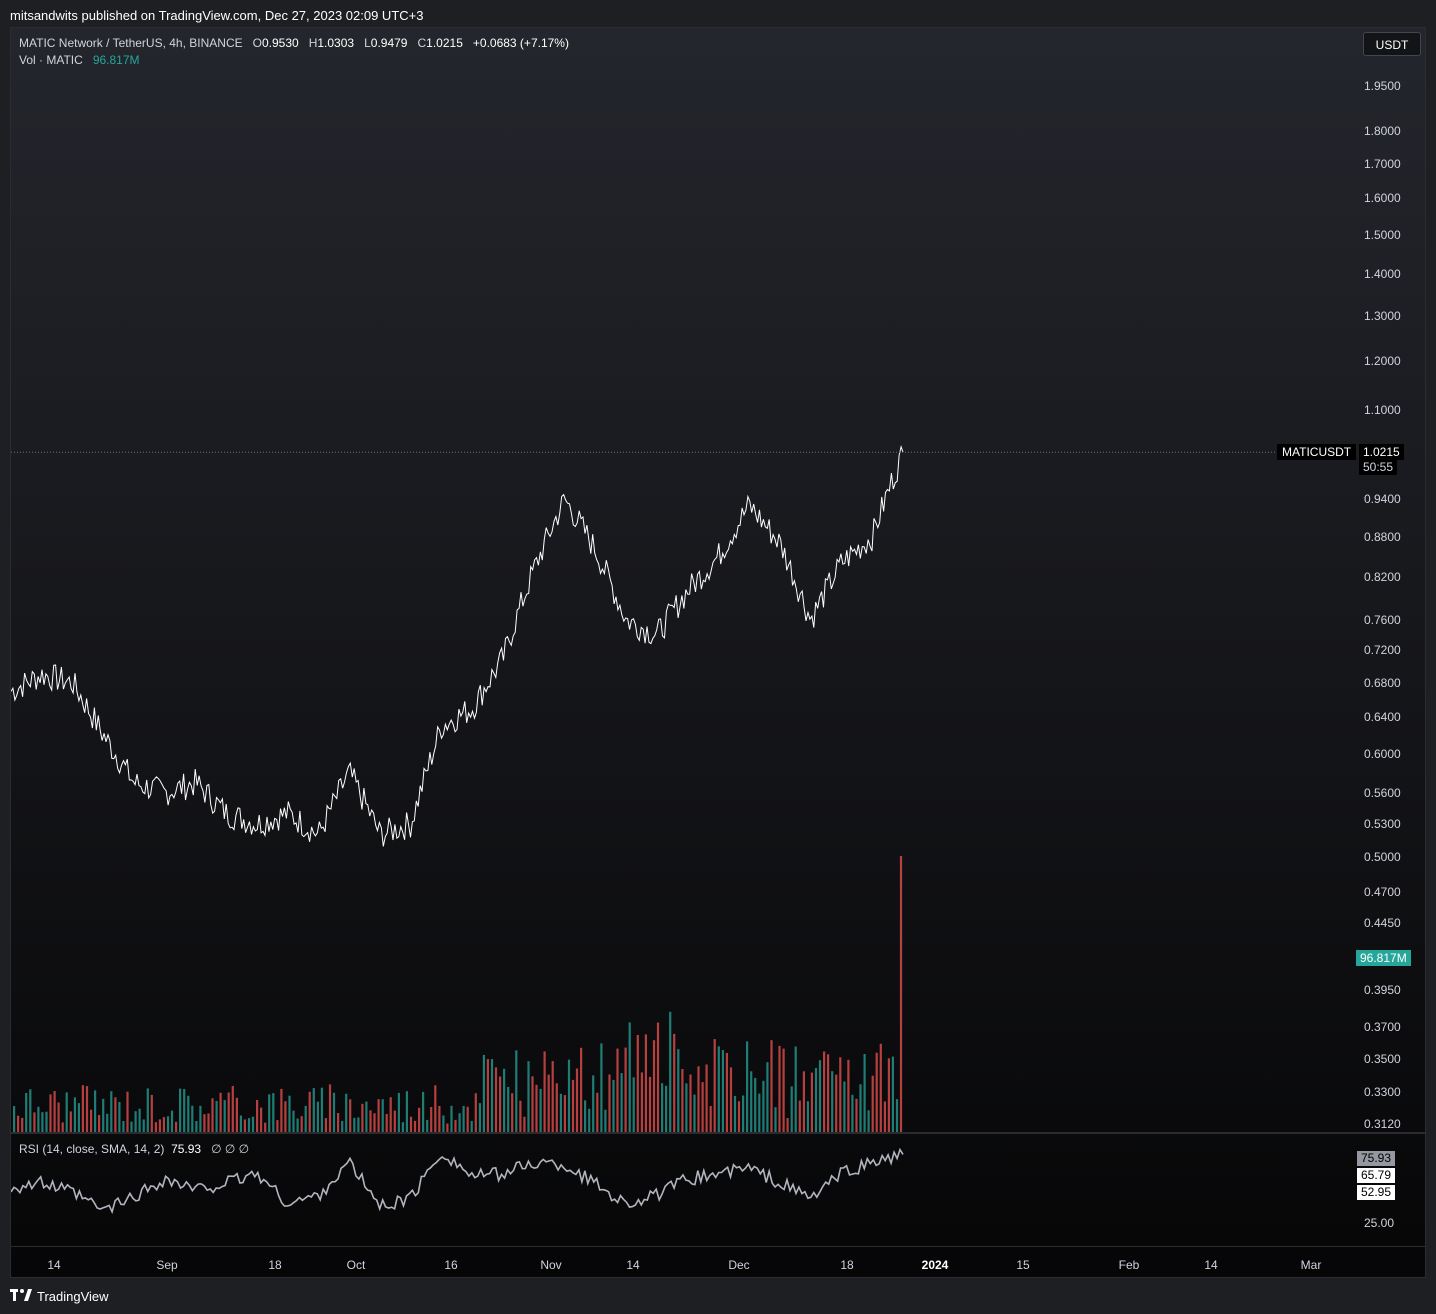 This screenshot has width=1436, height=1314. Describe the element at coordinates (275, 1265) in the screenshot. I see `time-axis-label: 18` at that location.